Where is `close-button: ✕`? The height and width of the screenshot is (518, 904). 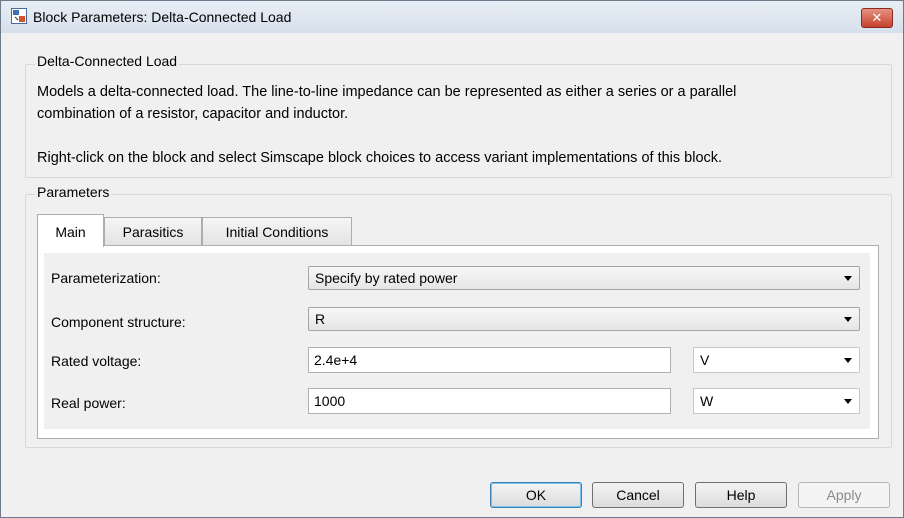
close-button: ✕ is located at coordinates (877, 18).